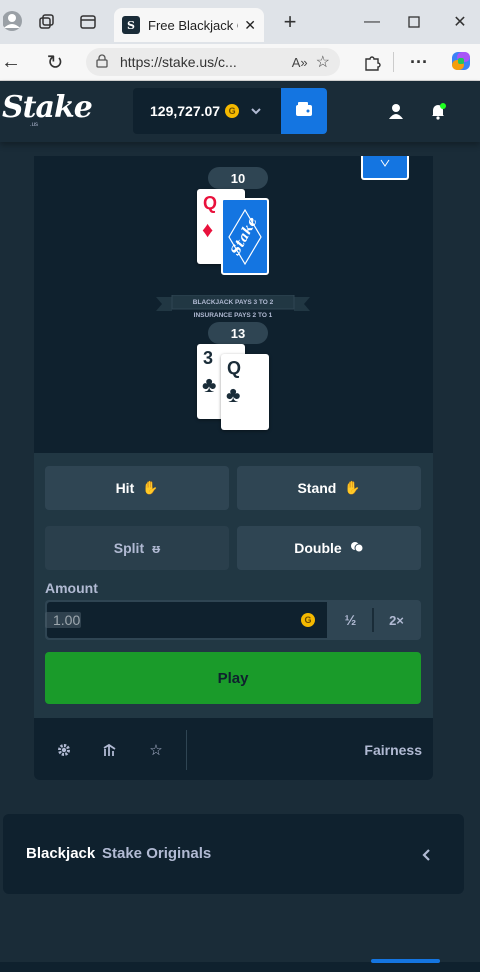 The image size is (480, 972). What do you see at coordinates (150, 487) in the screenshot?
I see `hit-hand-icon: ✋` at bounding box center [150, 487].